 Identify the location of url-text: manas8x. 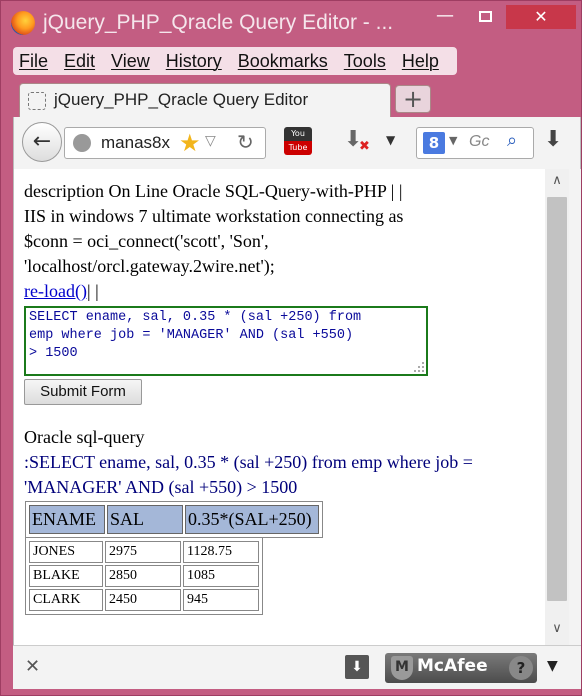
(135, 143).